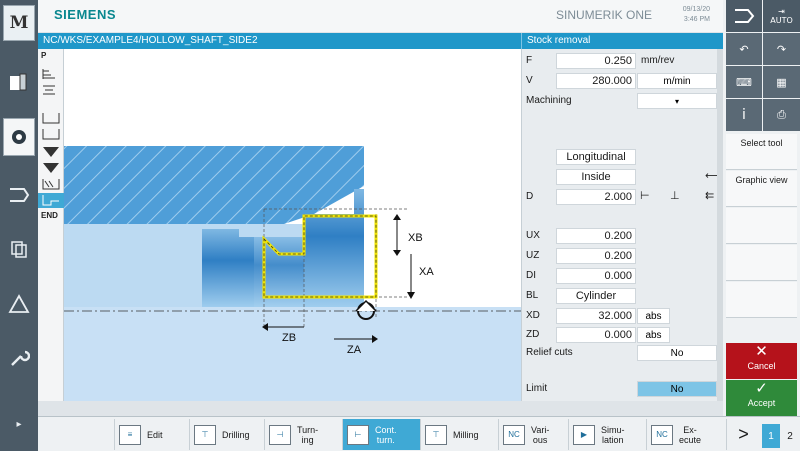 The image size is (800, 451). What do you see at coordinates (761, 189) in the screenshot?
I see `graphic-view-button: Graphic view` at bounding box center [761, 189].